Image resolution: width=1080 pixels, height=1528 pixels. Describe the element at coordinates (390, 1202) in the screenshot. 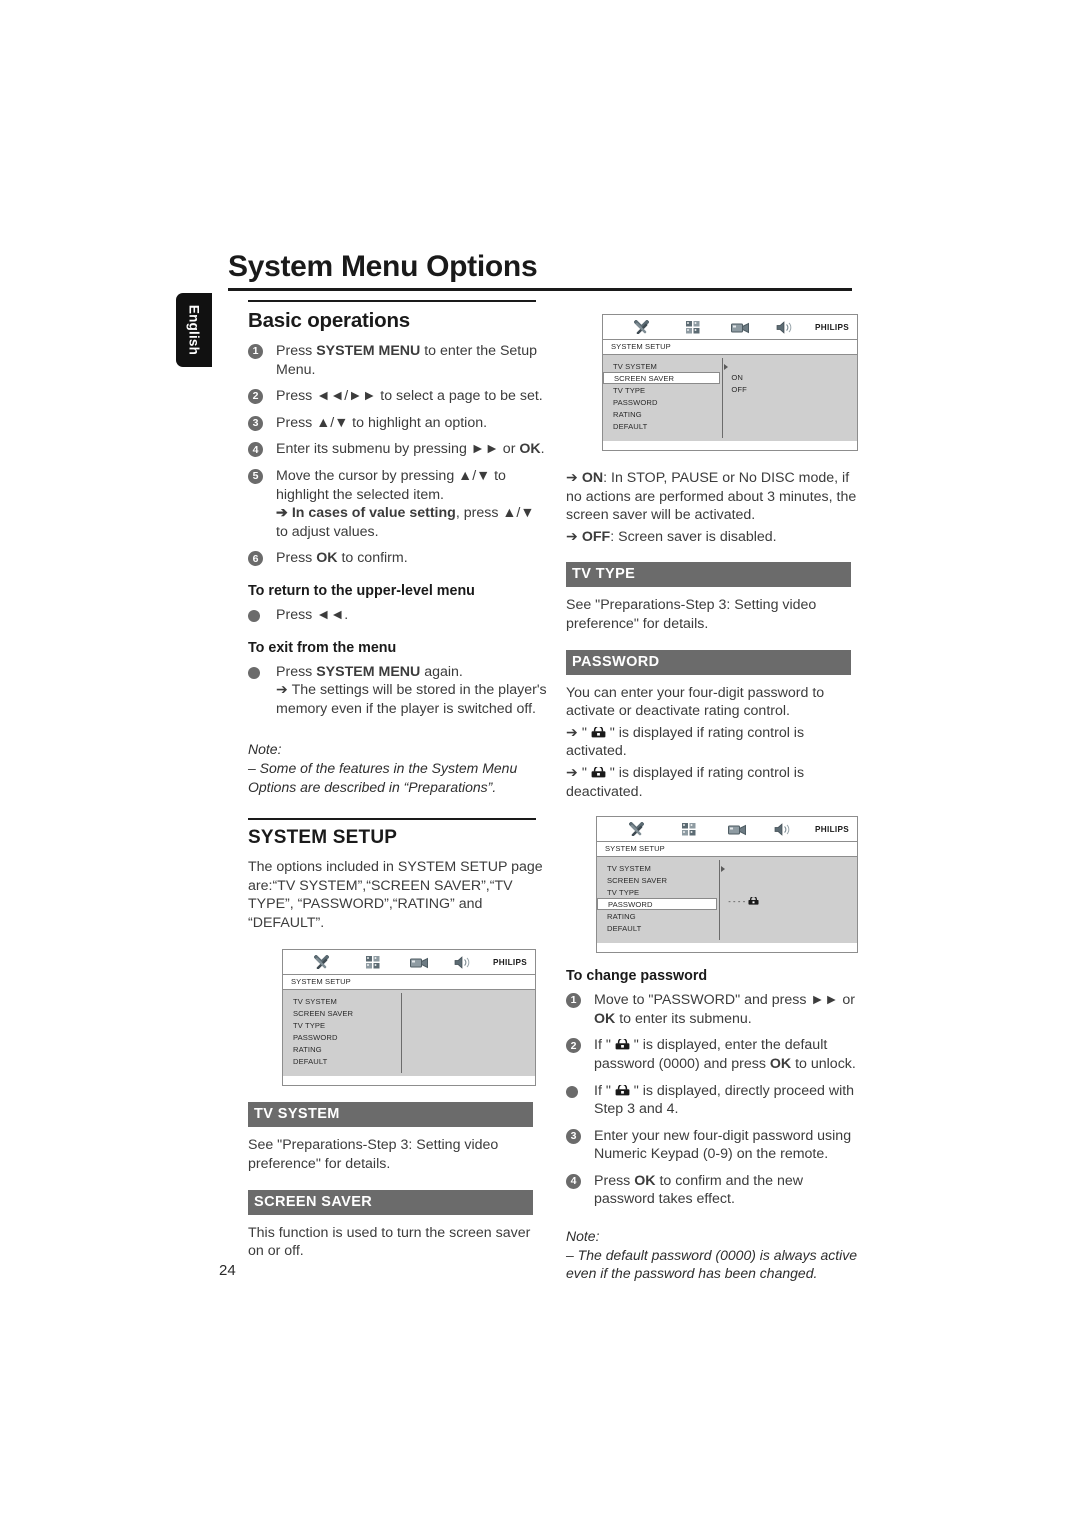

I see `screen-saver-bar: SCREEN SAVER` at that location.